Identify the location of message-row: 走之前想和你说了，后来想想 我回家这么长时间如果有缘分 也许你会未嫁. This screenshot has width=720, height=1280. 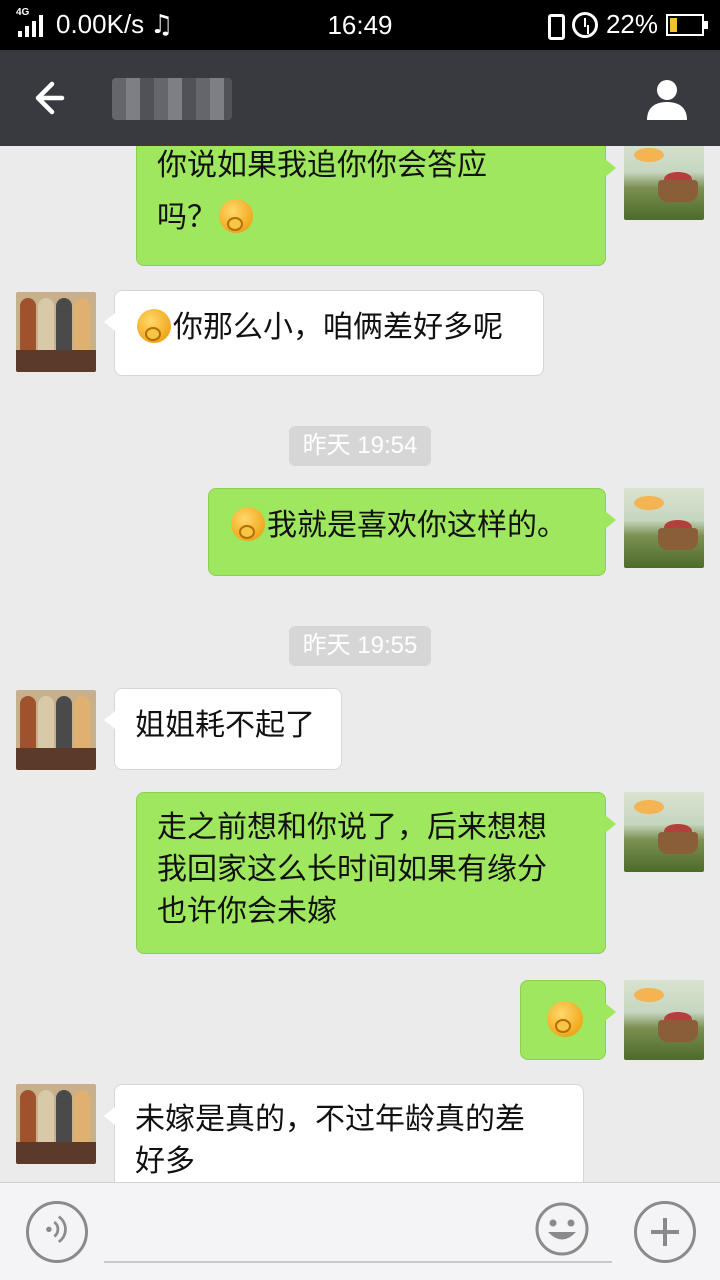
(360, 874).